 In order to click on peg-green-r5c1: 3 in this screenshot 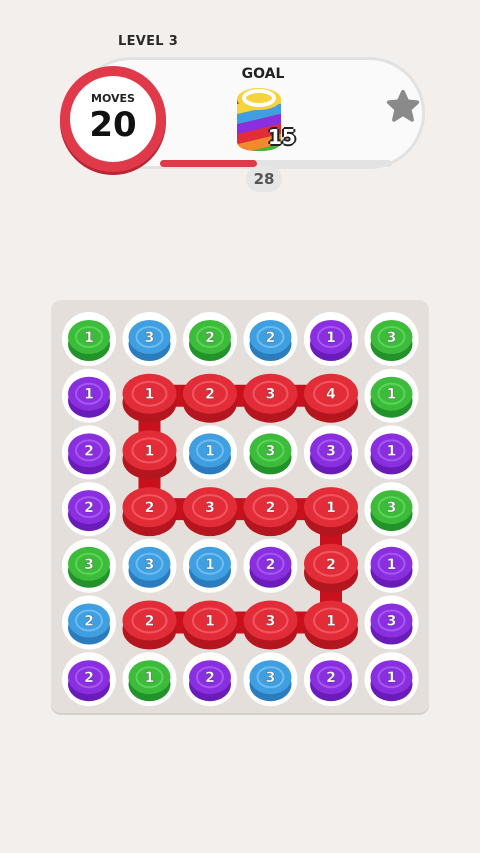, I will do `click(89, 565)`.